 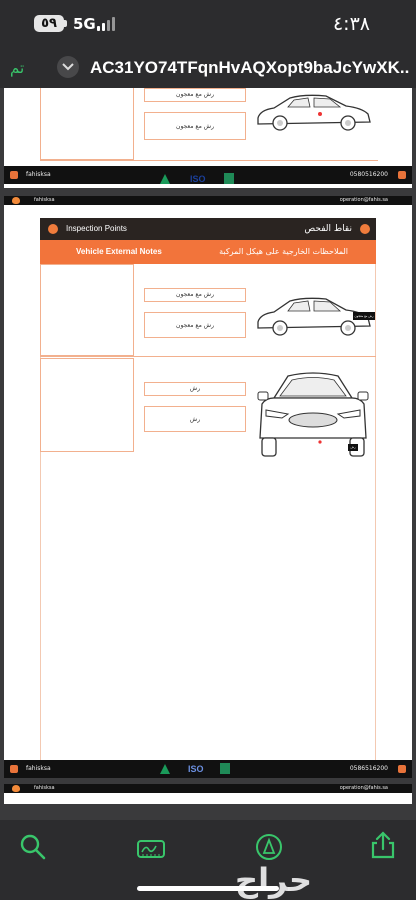 I want to click on markup-icon, so click(x=269, y=847).